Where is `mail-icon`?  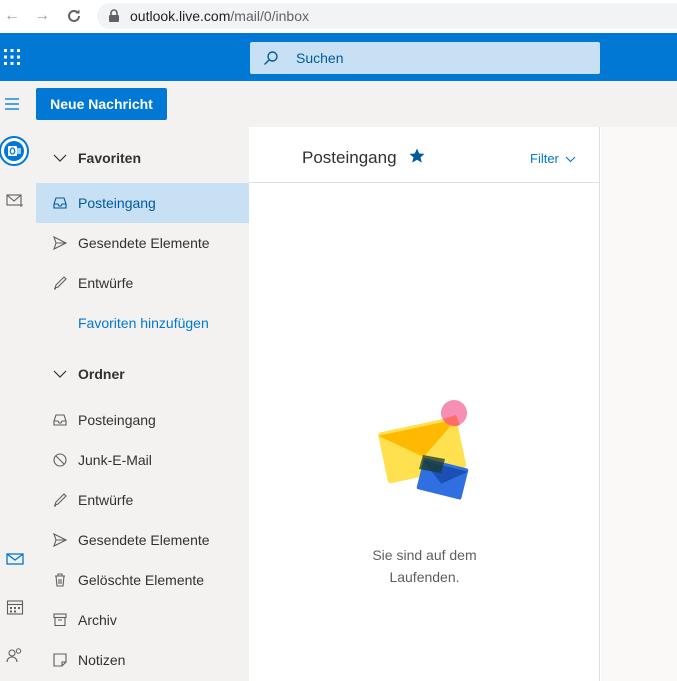 mail-icon is located at coordinates (15, 559).